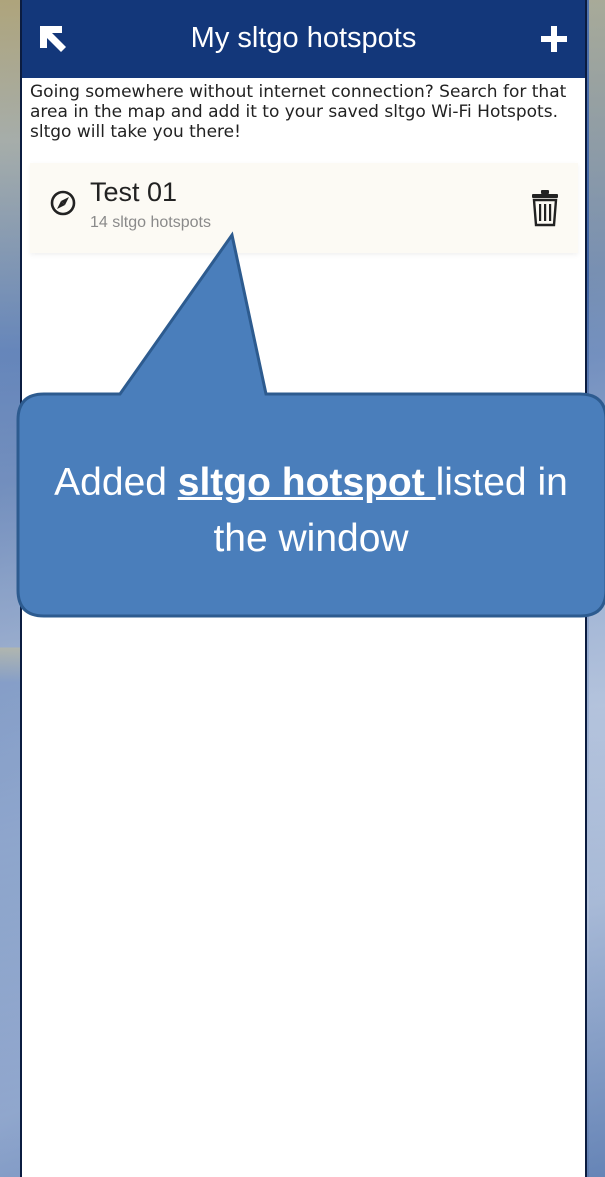 This screenshot has height=1177, width=605. I want to click on hotspot-list-item: Test 01 14 sltgo hotspots, so click(304, 208).